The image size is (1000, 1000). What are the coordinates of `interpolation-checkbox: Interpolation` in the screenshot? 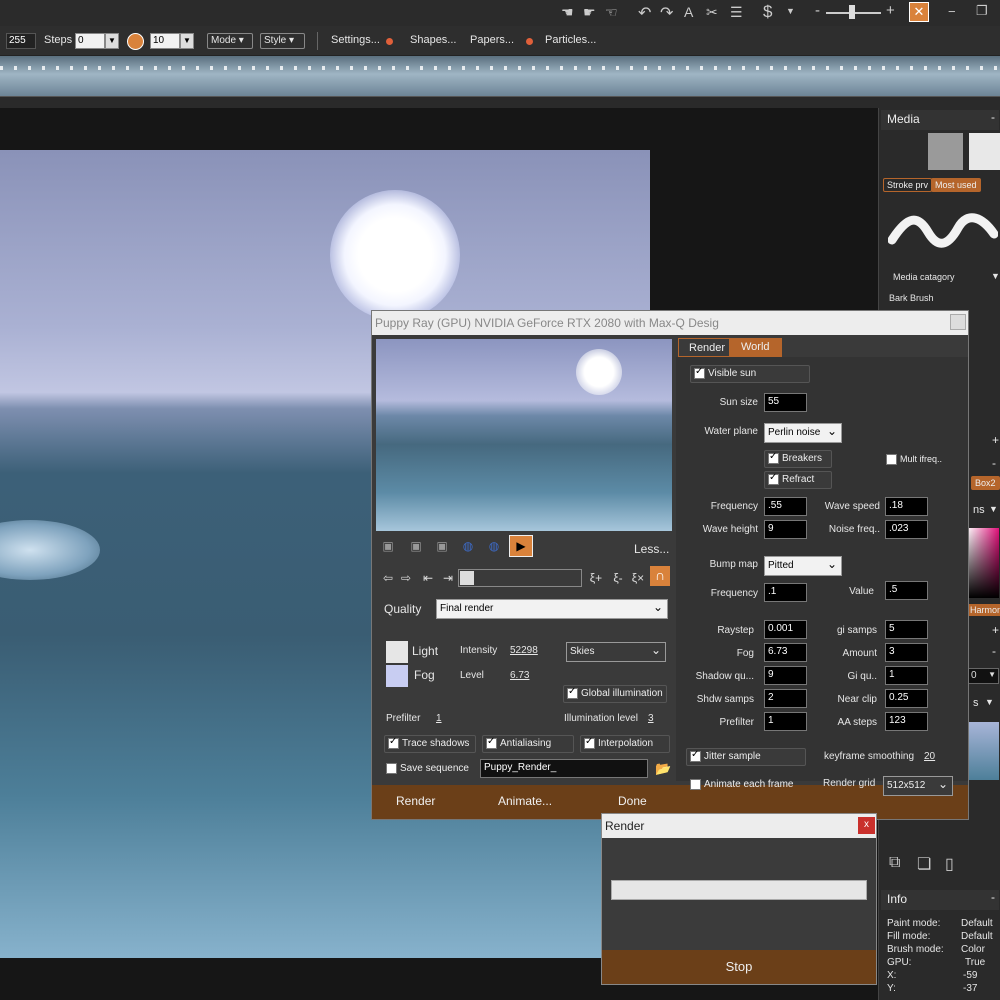 It's located at (625, 744).